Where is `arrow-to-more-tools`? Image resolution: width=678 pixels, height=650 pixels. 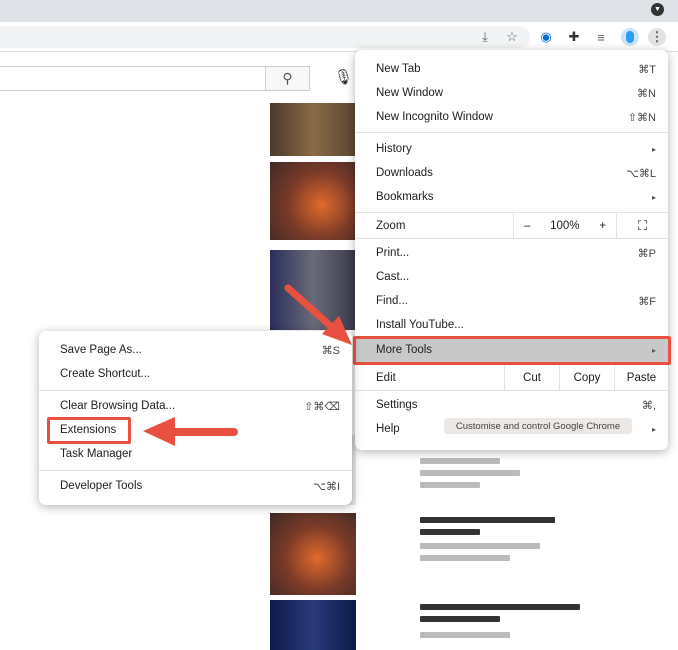
arrow-to-more-tools is located at coordinates (318, 314).